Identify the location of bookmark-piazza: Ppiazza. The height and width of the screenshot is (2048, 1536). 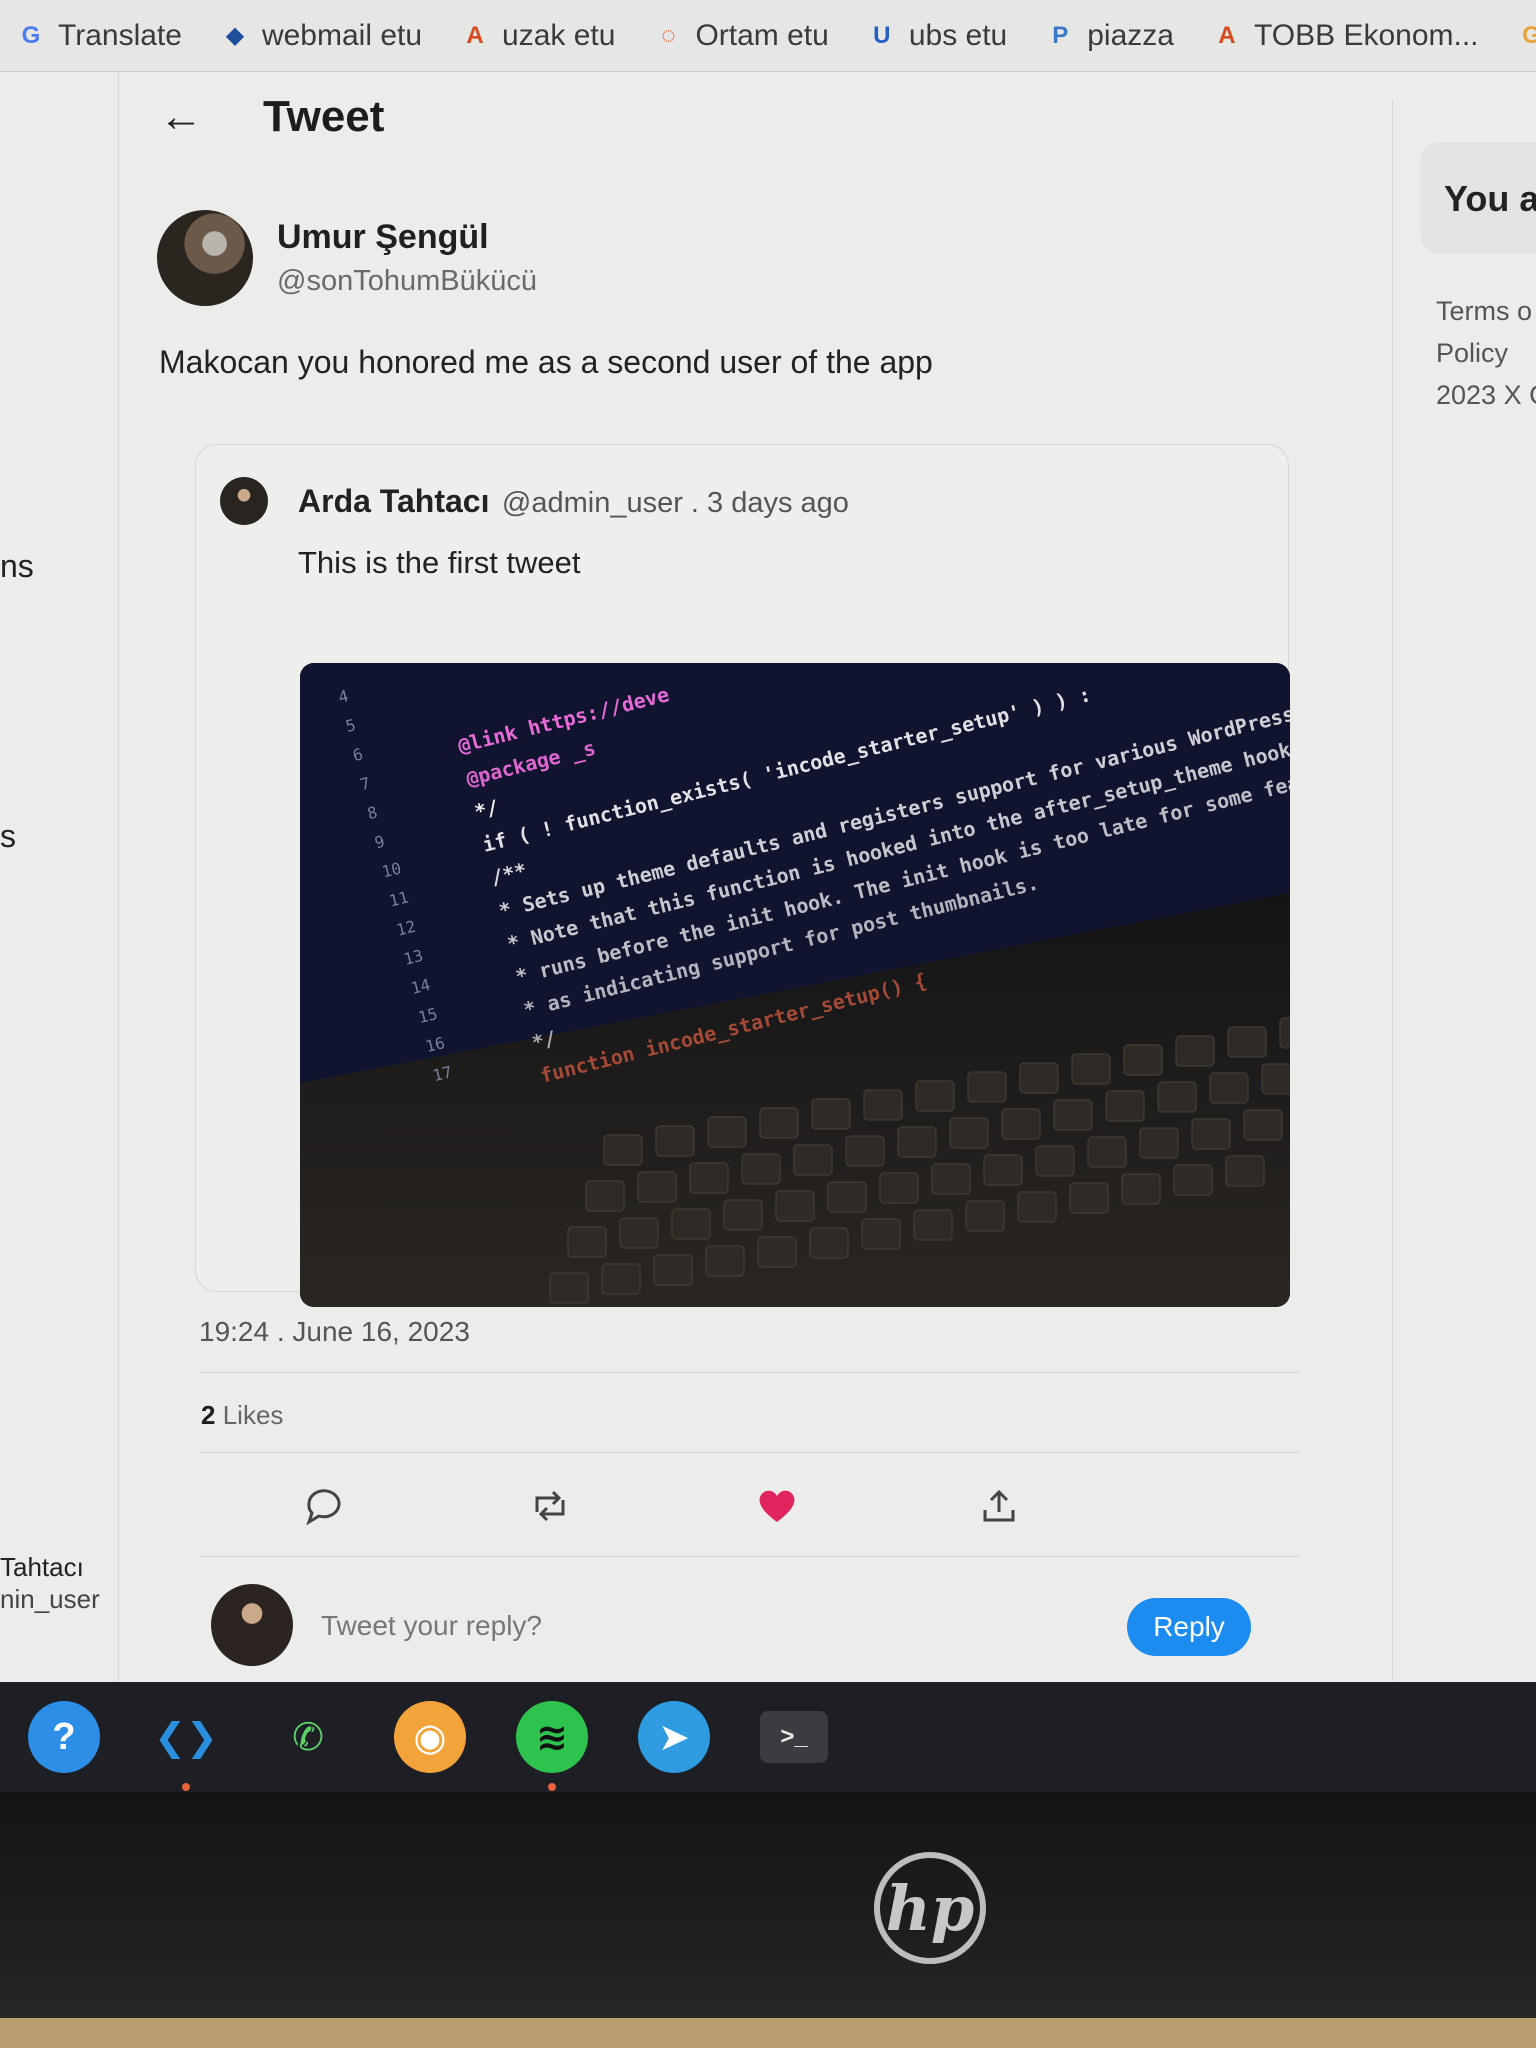
(1109, 36).